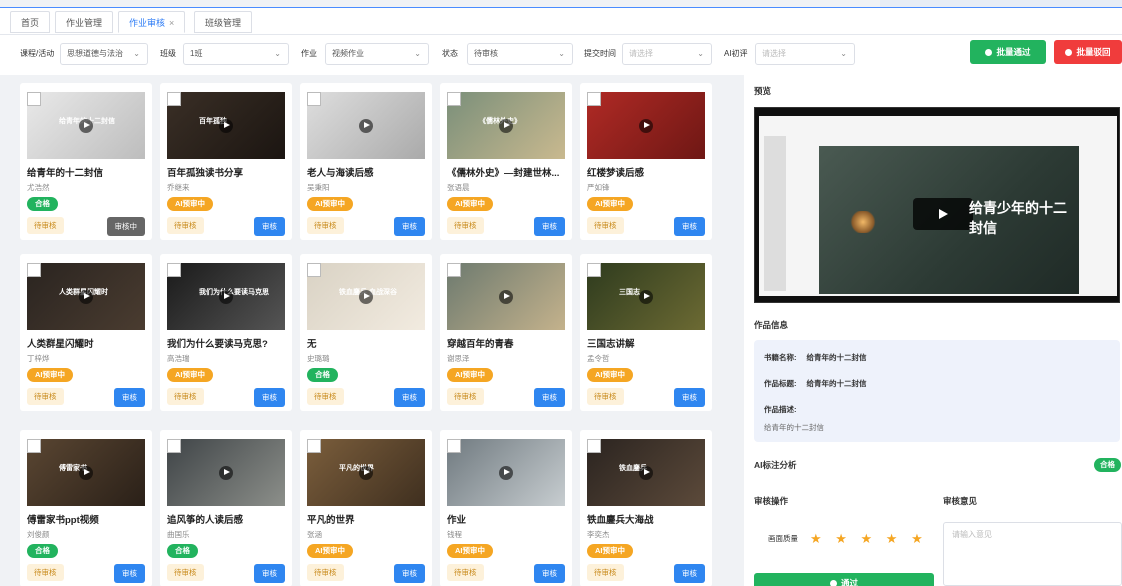  I want to click on card-author: 尤浩然, so click(38, 187).